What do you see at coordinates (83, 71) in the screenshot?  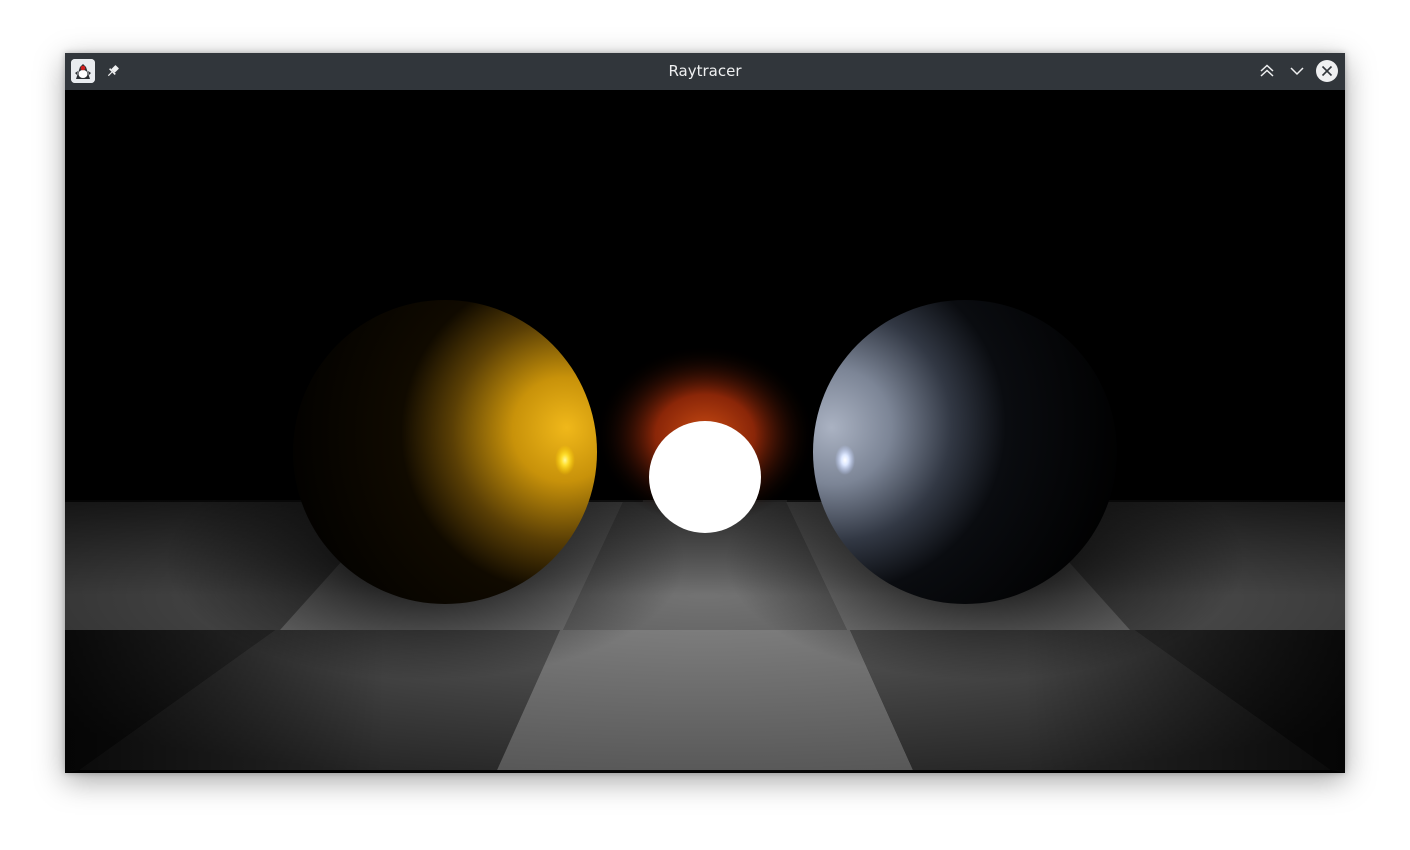 I see `java-duke-icon` at bounding box center [83, 71].